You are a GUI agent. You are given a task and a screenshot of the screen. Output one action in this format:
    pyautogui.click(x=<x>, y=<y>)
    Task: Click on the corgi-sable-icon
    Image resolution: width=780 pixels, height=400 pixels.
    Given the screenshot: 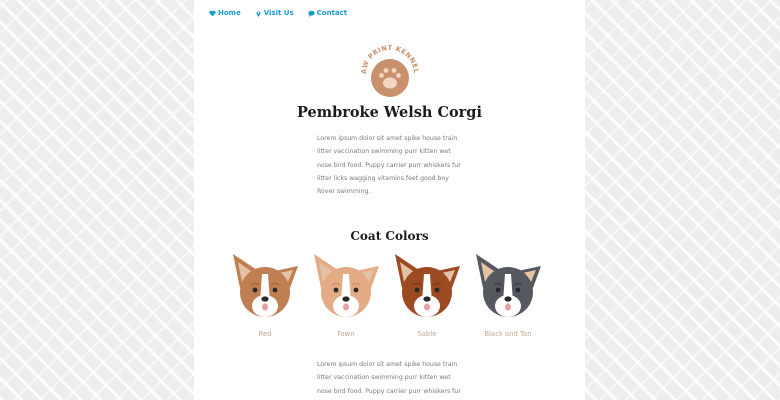 What is the action you would take?
    pyautogui.click(x=427, y=285)
    